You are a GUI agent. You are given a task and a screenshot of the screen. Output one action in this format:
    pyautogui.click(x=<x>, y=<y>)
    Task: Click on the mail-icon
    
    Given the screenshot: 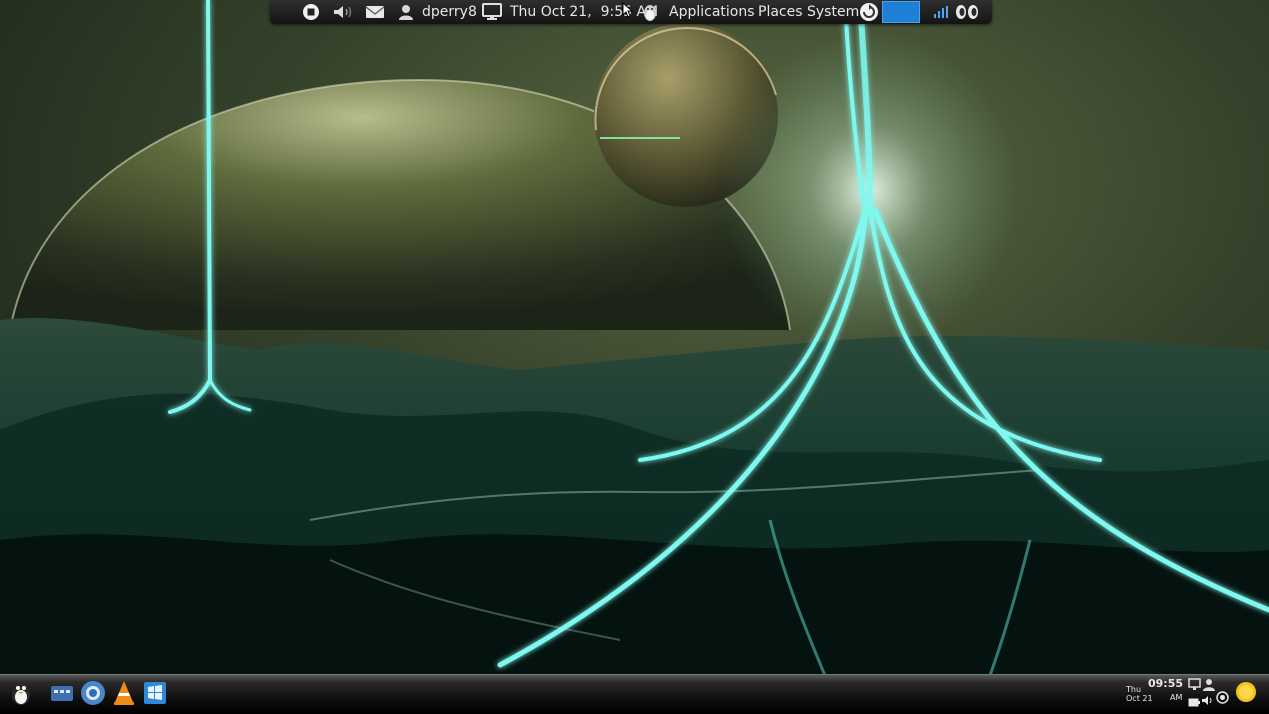 What is the action you would take?
    pyautogui.click(x=376, y=12)
    